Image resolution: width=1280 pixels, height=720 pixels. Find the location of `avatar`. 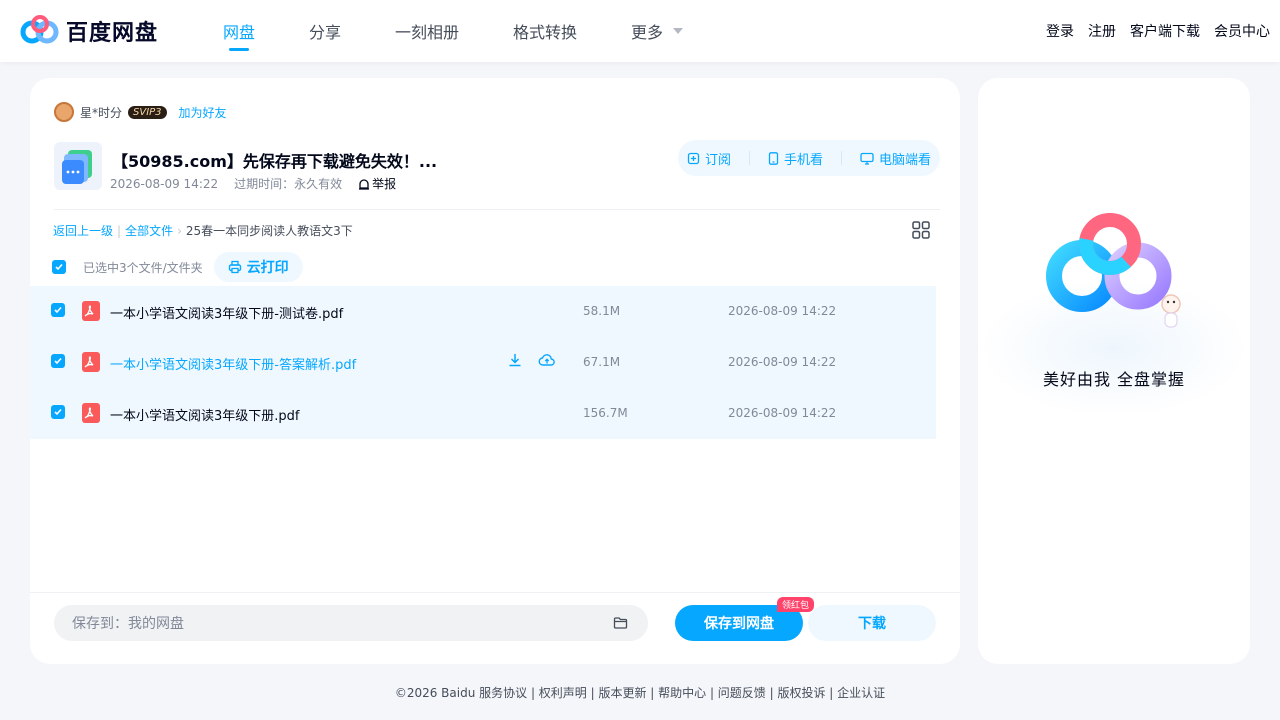

avatar is located at coordinates (64, 112).